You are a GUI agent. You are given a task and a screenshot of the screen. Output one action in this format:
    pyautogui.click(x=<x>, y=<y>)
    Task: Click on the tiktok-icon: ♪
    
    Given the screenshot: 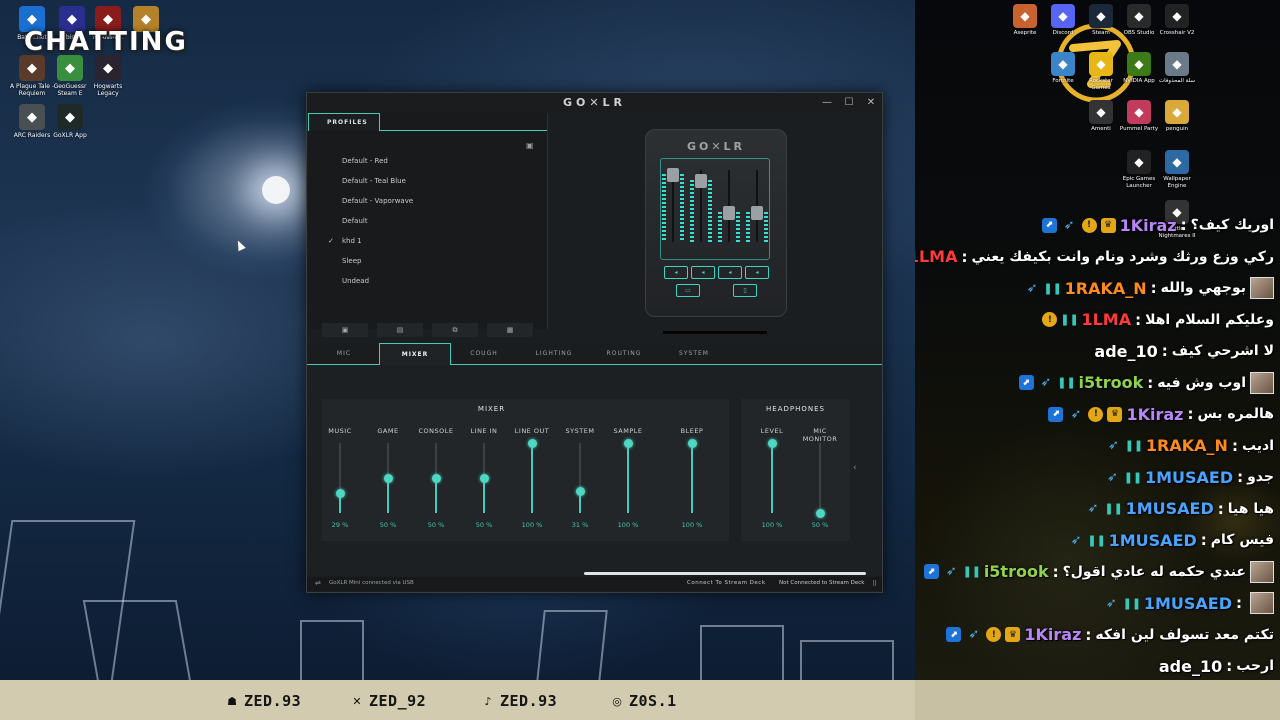 What is the action you would take?
    pyautogui.click(x=488, y=701)
    